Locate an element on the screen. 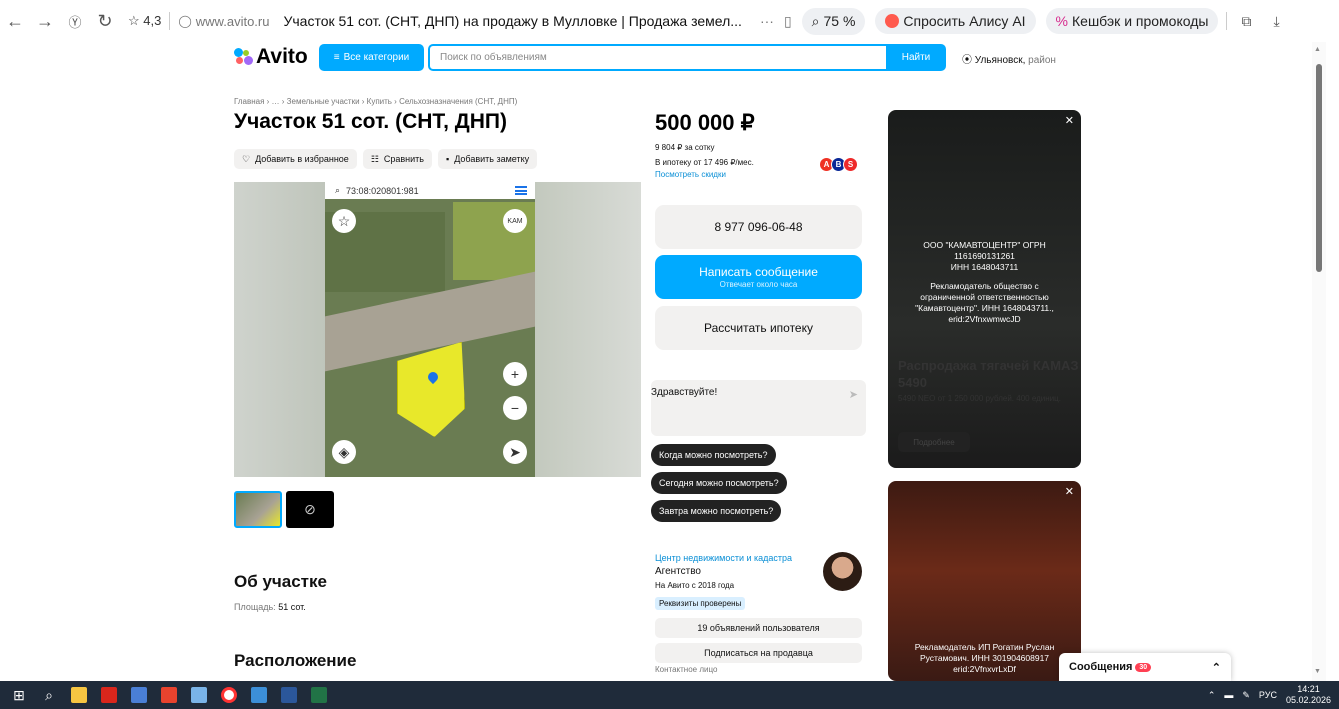 This screenshot has width=1339, height=709. gallery-thumbnail-map is located at coordinates (258, 509).